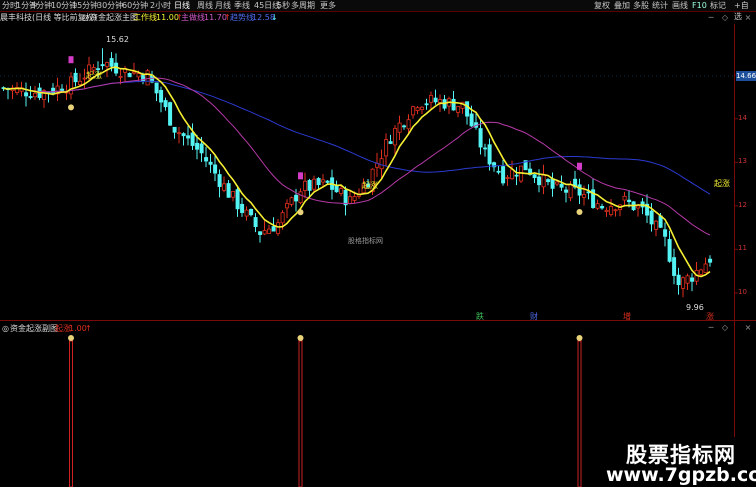 This screenshot has width=756, height=487. Describe the element at coordinates (695, 307) in the screenshot. I see `low-price-label: 9.96` at that location.